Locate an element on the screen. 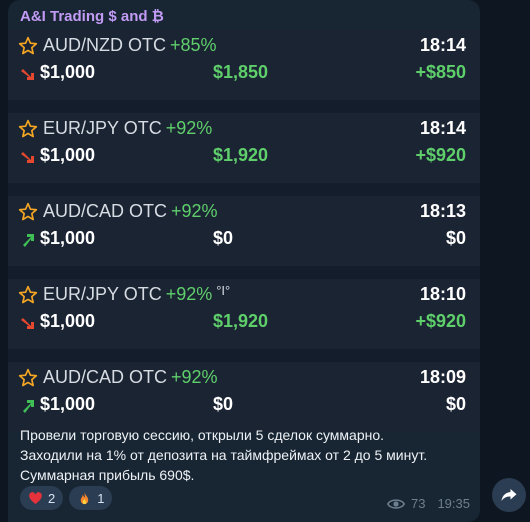  reaction-heart: 2 is located at coordinates (42, 498).